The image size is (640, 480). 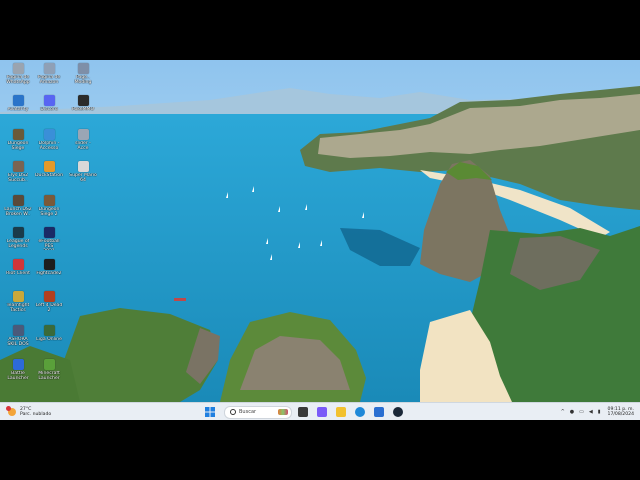 What do you see at coordinates (283, 411) in the screenshot?
I see `search-highlight-icon` at bounding box center [283, 411].